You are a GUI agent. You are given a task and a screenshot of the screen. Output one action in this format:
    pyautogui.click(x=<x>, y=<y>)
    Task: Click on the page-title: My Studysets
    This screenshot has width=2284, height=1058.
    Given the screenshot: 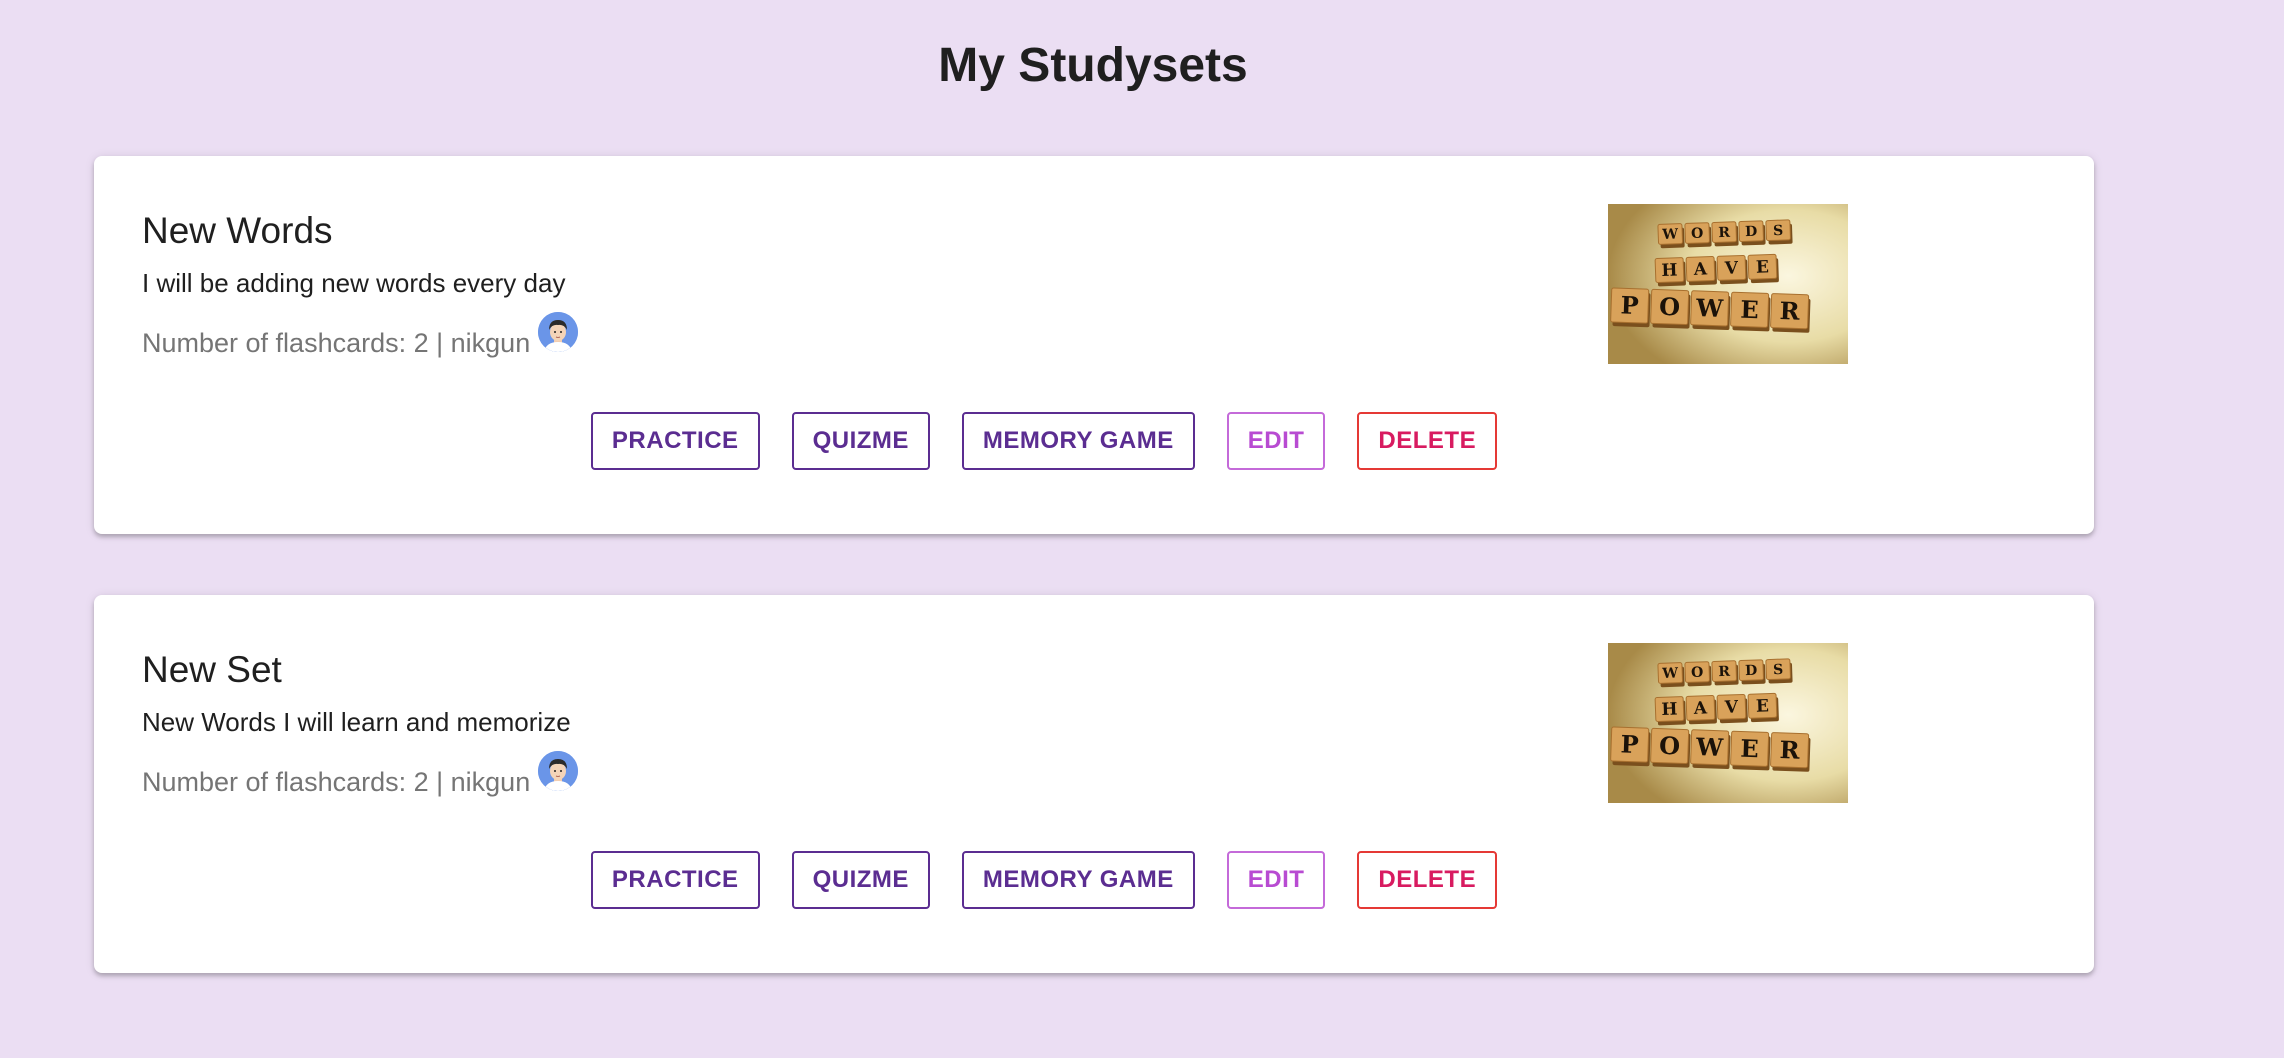 What is the action you would take?
    pyautogui.click(x=1093, y=65)
    